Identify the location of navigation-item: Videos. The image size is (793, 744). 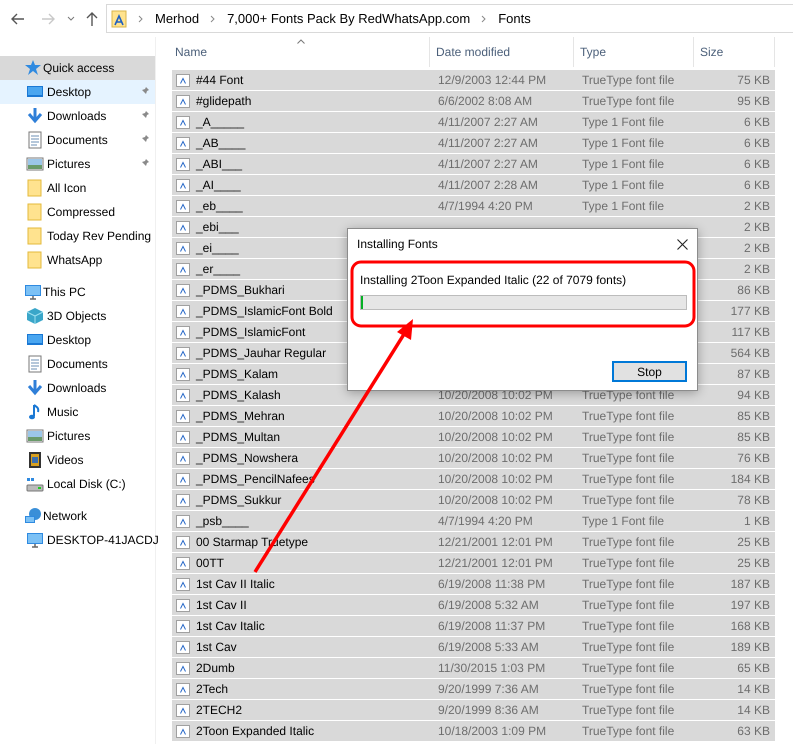
(77, 460).